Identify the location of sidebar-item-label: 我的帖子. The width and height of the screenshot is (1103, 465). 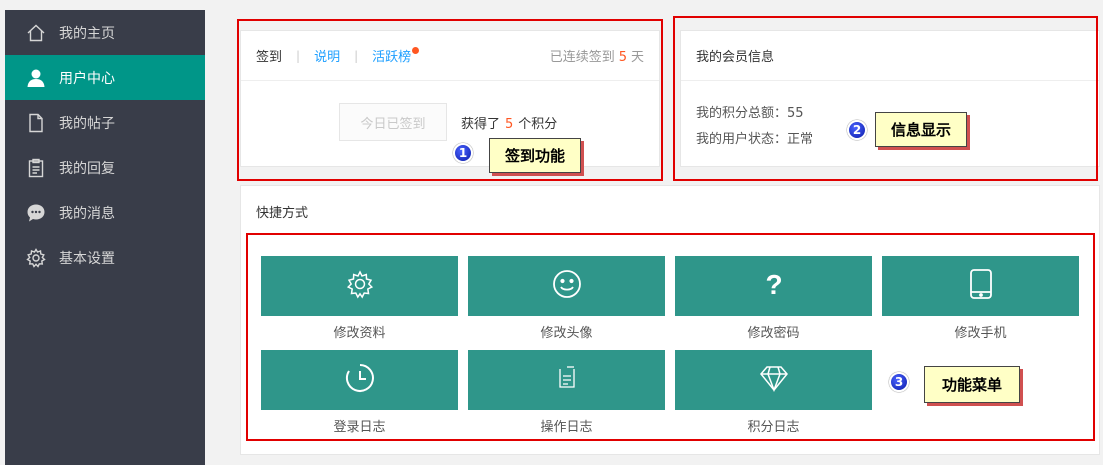
(87, 123).